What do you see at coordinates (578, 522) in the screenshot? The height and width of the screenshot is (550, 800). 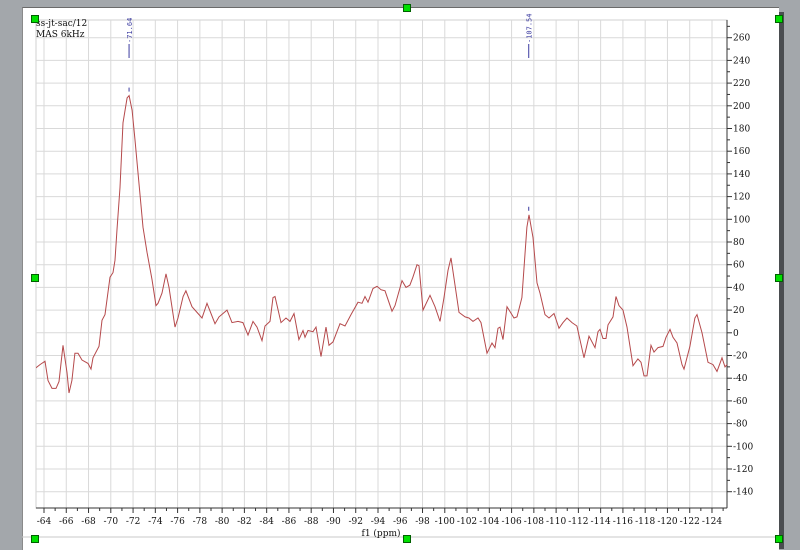 I see `x-tick-label: -112` at bounding box center [578, 522].